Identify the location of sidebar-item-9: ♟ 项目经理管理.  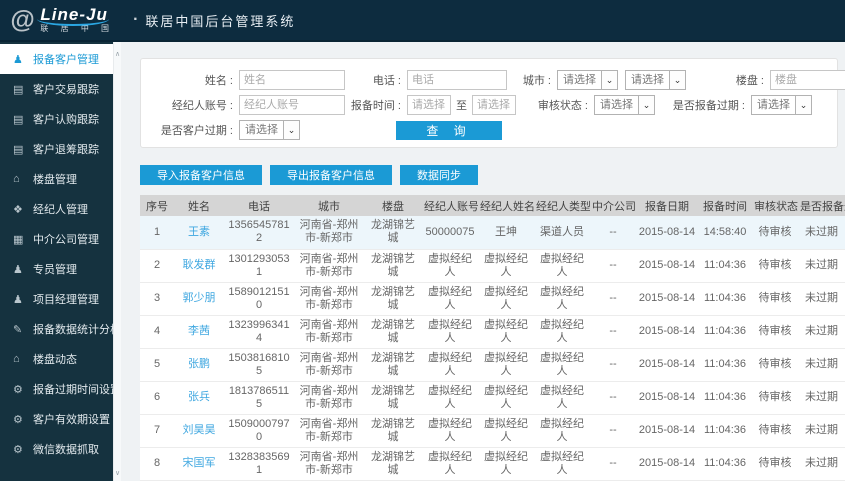
(56, 299).